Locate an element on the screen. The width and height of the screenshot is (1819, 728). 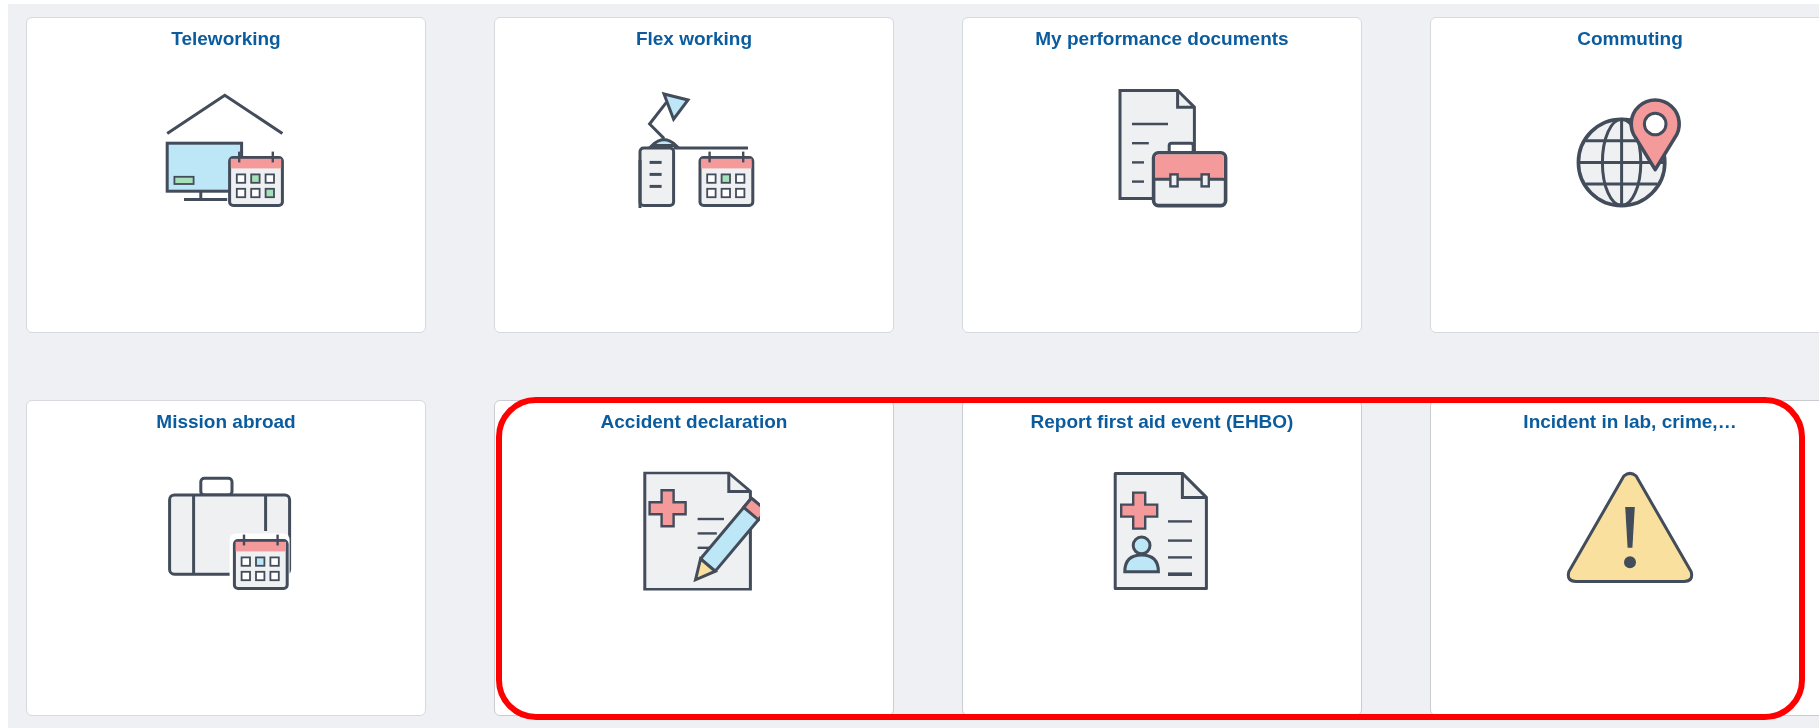
tile-title: Flex working is located at coordinates (694, 39).